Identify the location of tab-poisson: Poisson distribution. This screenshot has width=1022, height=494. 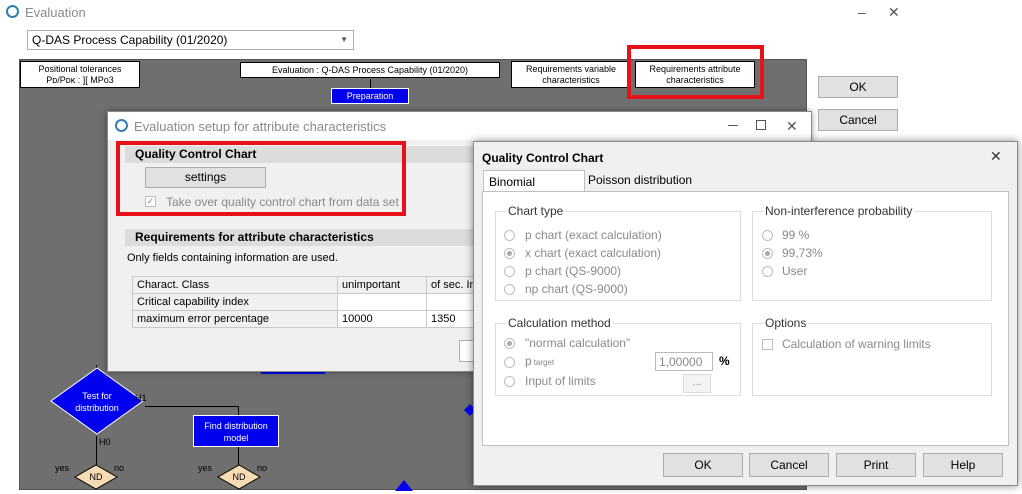
(640, 180).